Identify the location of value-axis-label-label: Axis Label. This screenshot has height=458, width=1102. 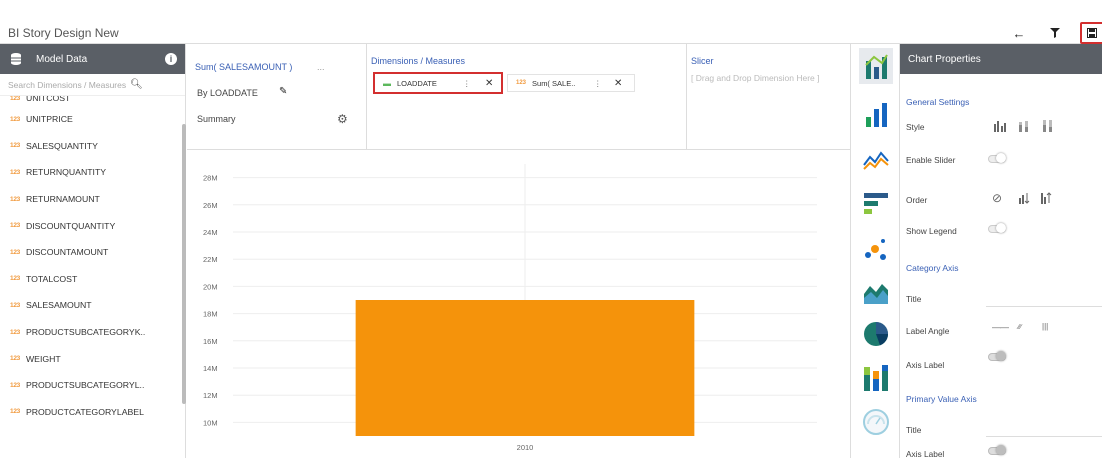
(925, 453).